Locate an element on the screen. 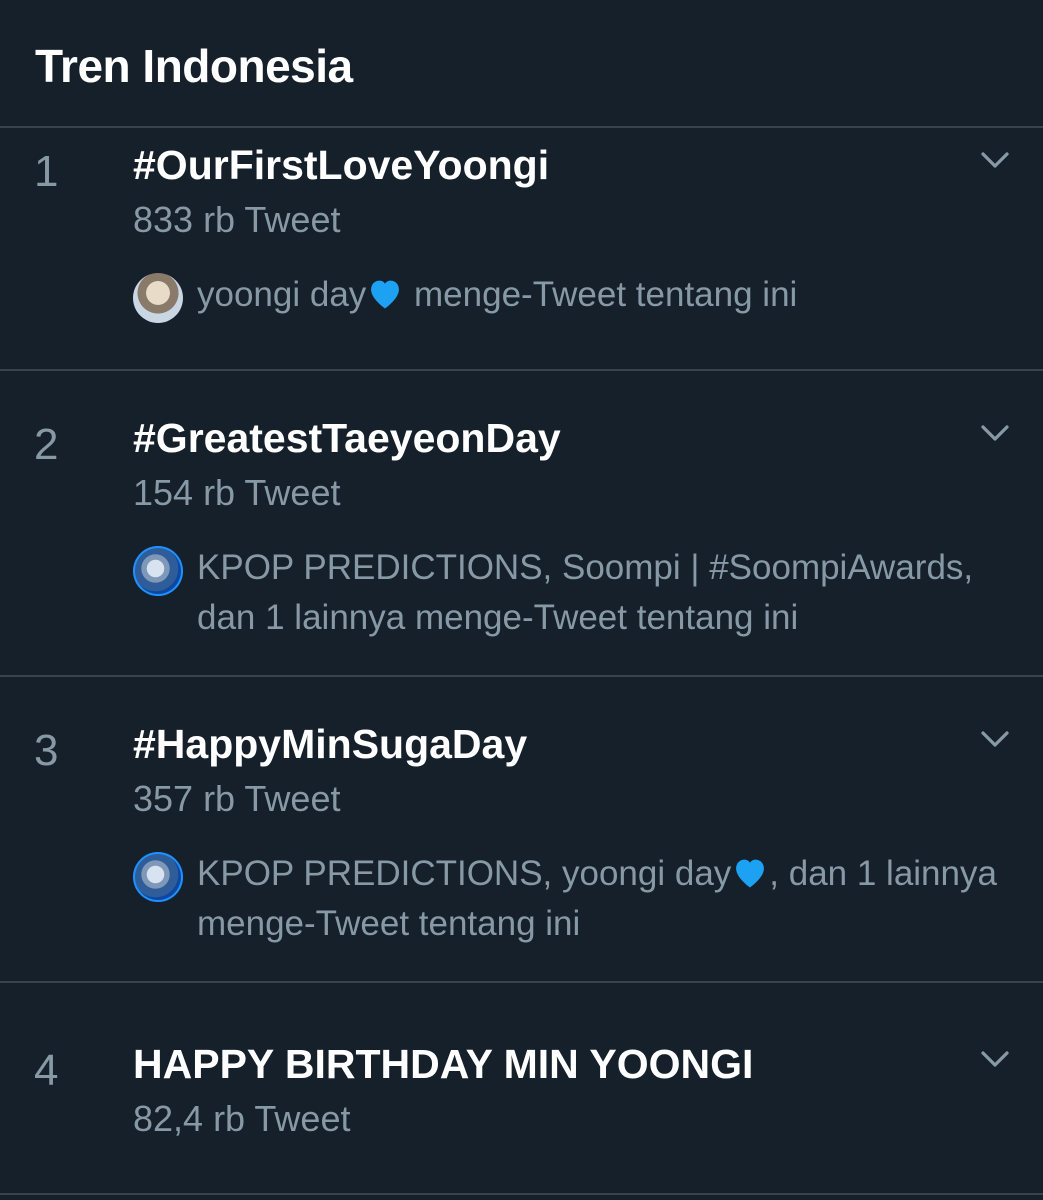  tweet-count: 833 rb Tweet is located at coordinates (237, 219).